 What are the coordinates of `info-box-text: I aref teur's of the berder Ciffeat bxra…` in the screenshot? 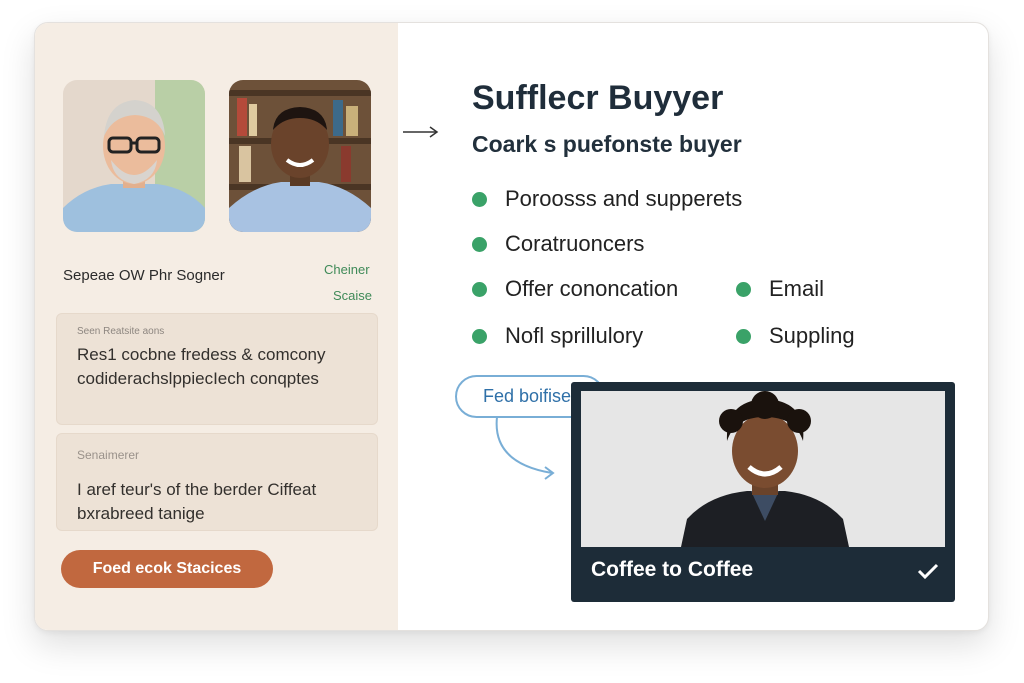 It's located at (197, 501).